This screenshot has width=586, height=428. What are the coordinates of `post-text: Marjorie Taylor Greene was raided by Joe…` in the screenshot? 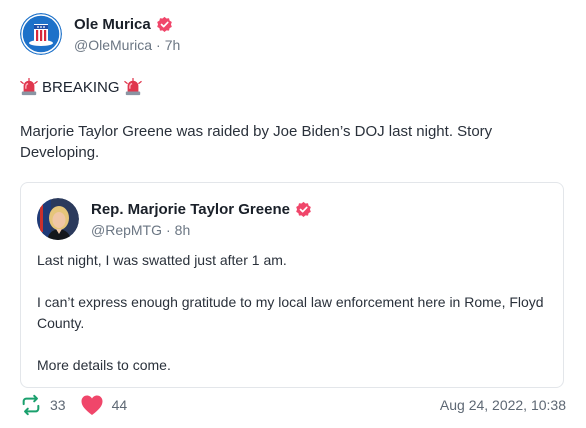 It's located at (256, 142).